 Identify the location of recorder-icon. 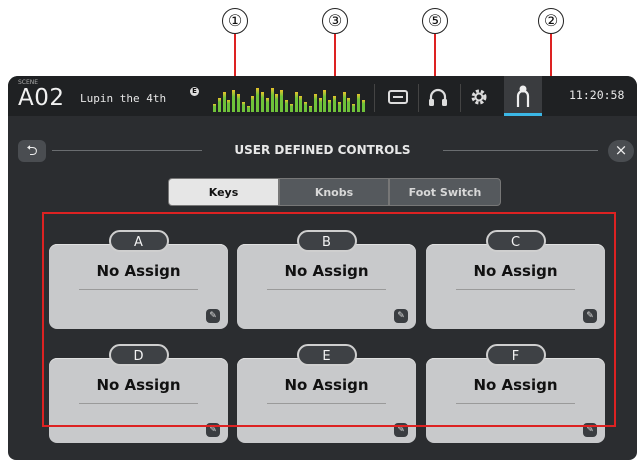
(398, 97).